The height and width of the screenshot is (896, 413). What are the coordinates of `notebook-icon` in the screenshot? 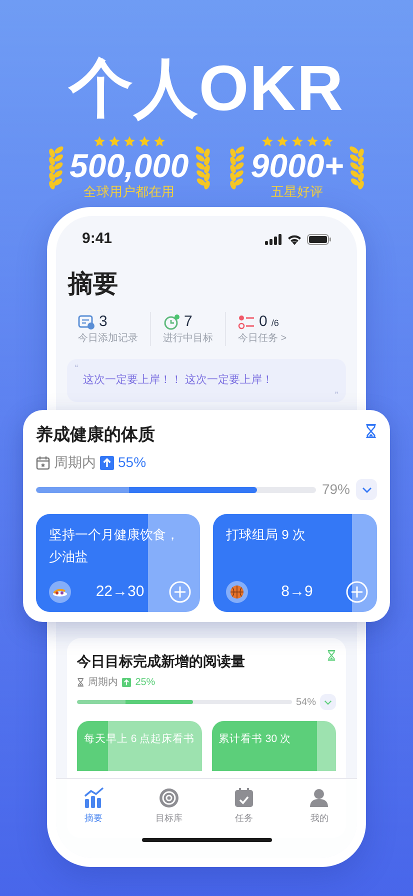 It's located at (86, 322).